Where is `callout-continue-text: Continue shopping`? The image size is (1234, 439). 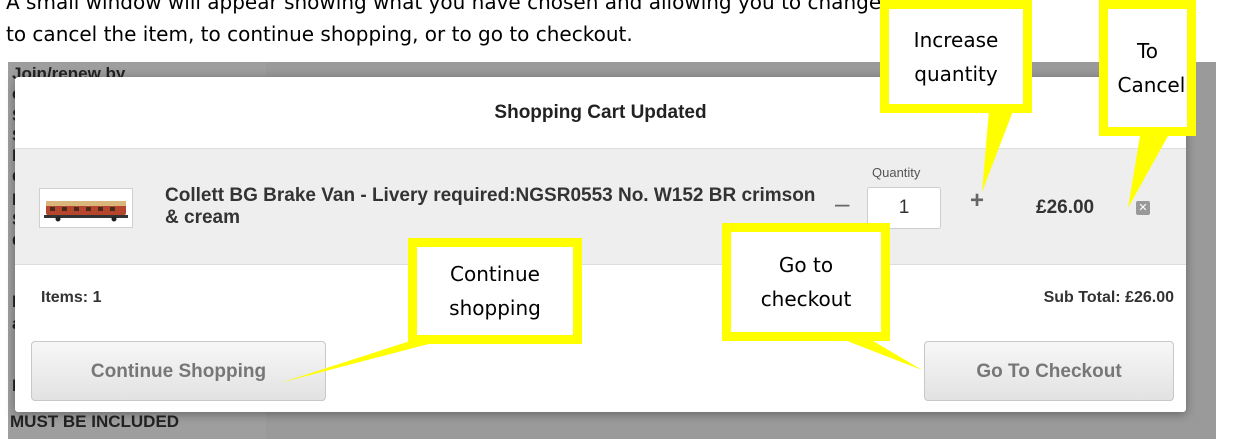 callout-continue-text: Continue shopping is located at coordinates (495, 291).